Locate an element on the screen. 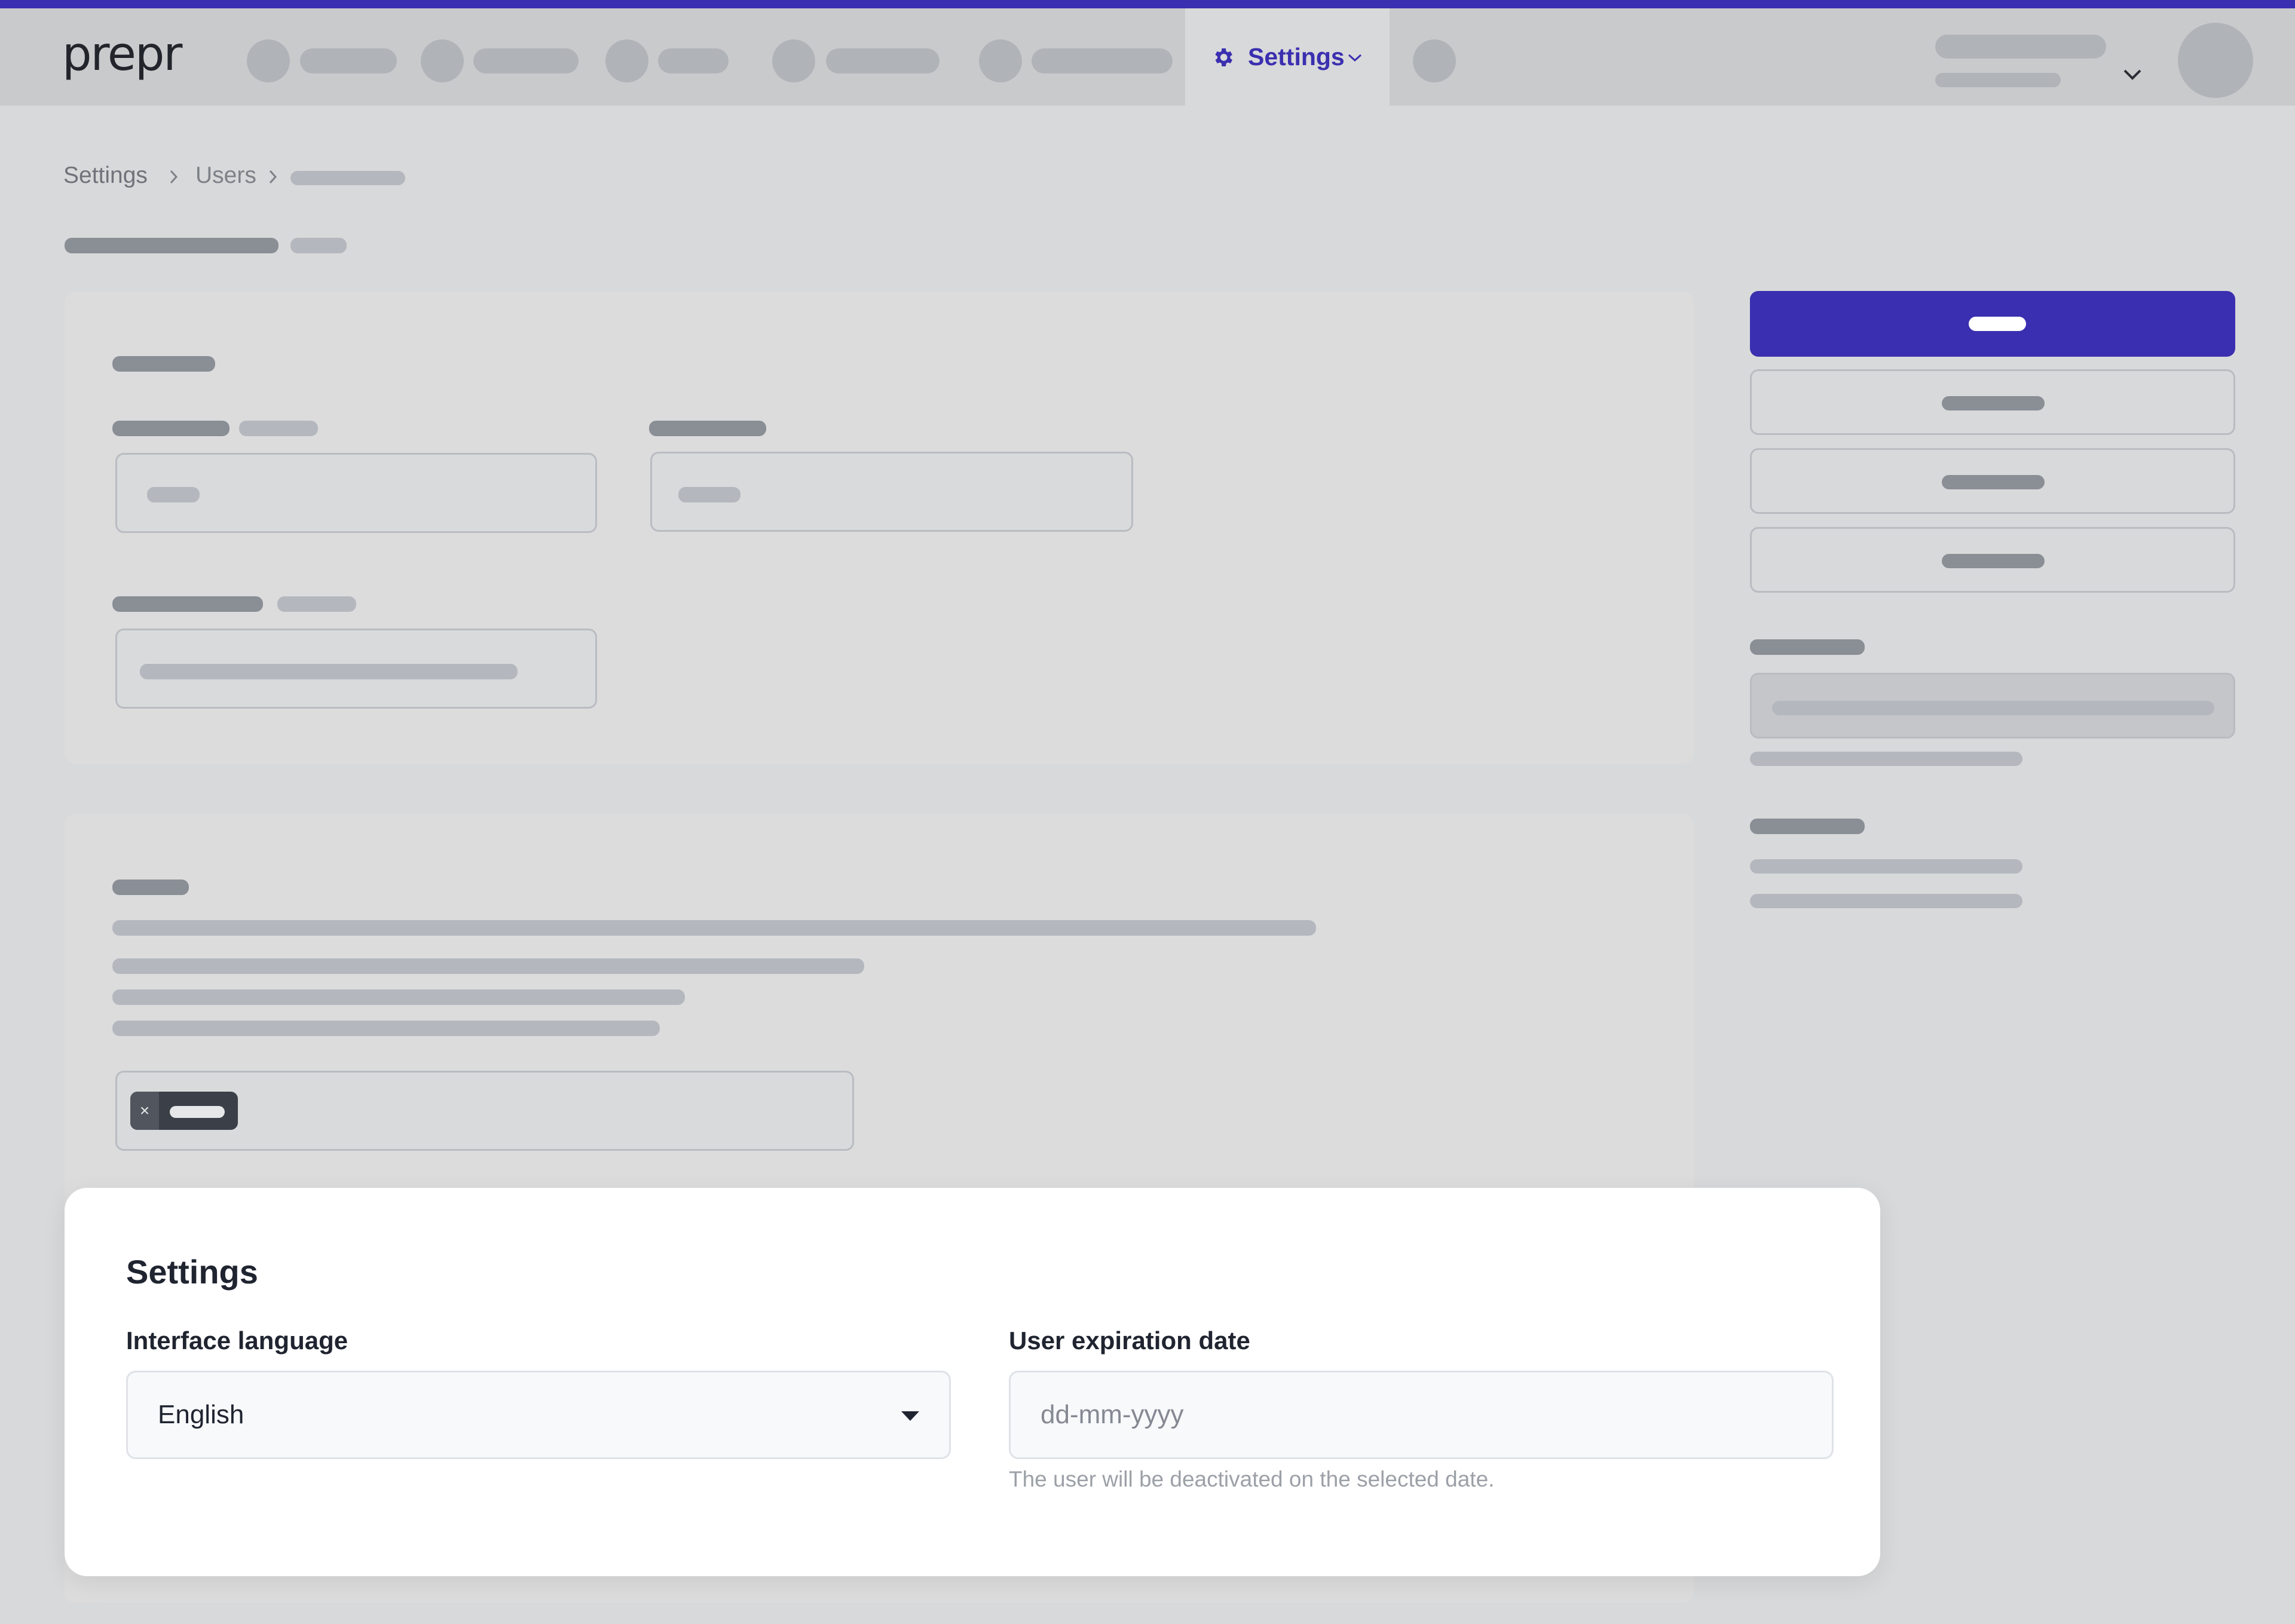  last-name-field is located at coordinates (892, 492).